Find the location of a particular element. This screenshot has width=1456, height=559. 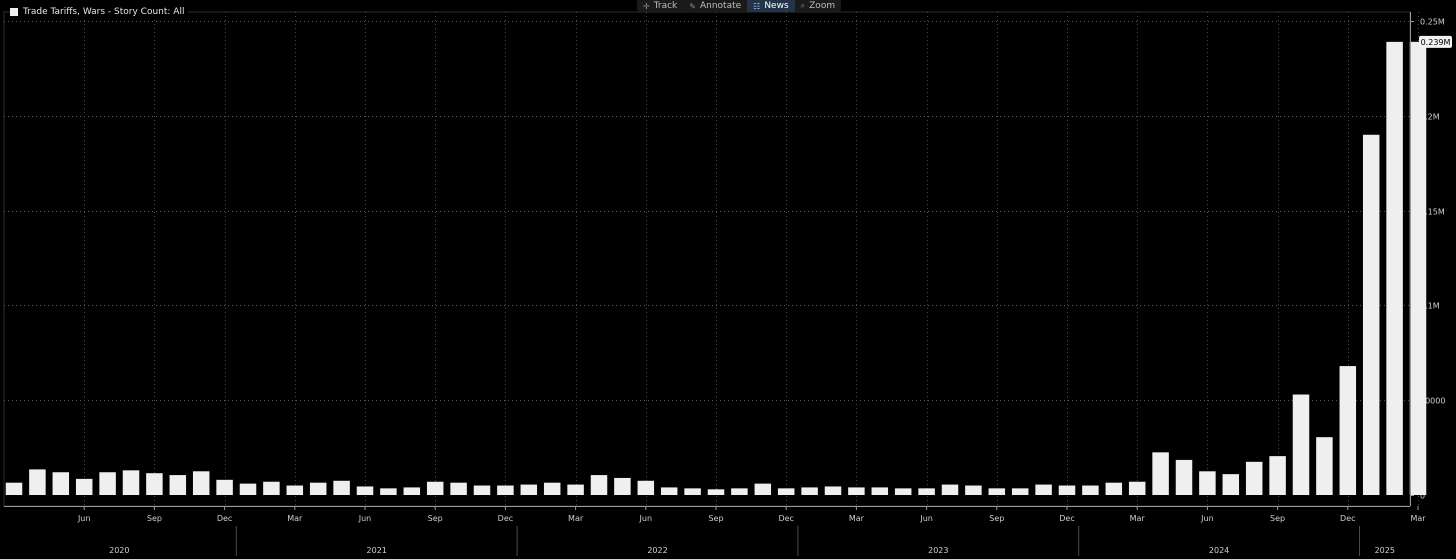

track-label: Track is located at coordinates (665, 6).